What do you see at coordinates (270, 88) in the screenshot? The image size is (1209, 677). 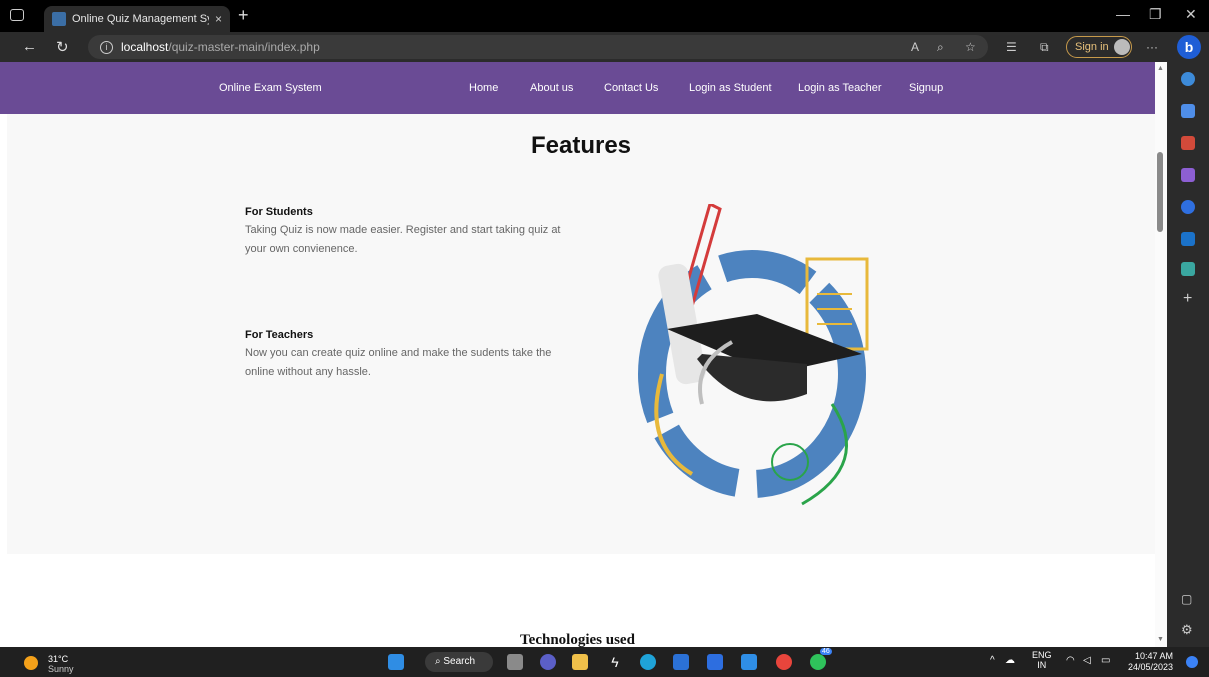 I see `site-brand: Online Exam System` at bounding box center [270, 88].